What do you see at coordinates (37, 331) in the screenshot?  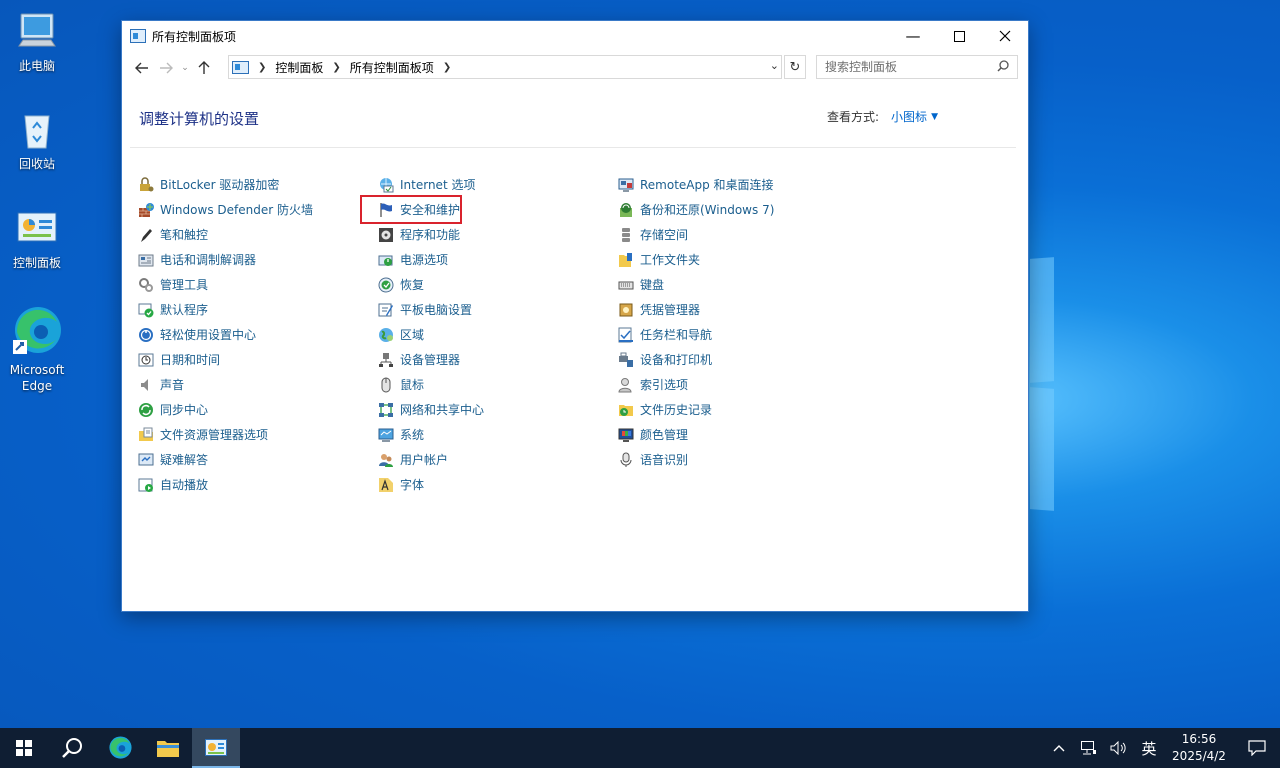 I see `edge-icon` at bounding box center [37, 331].